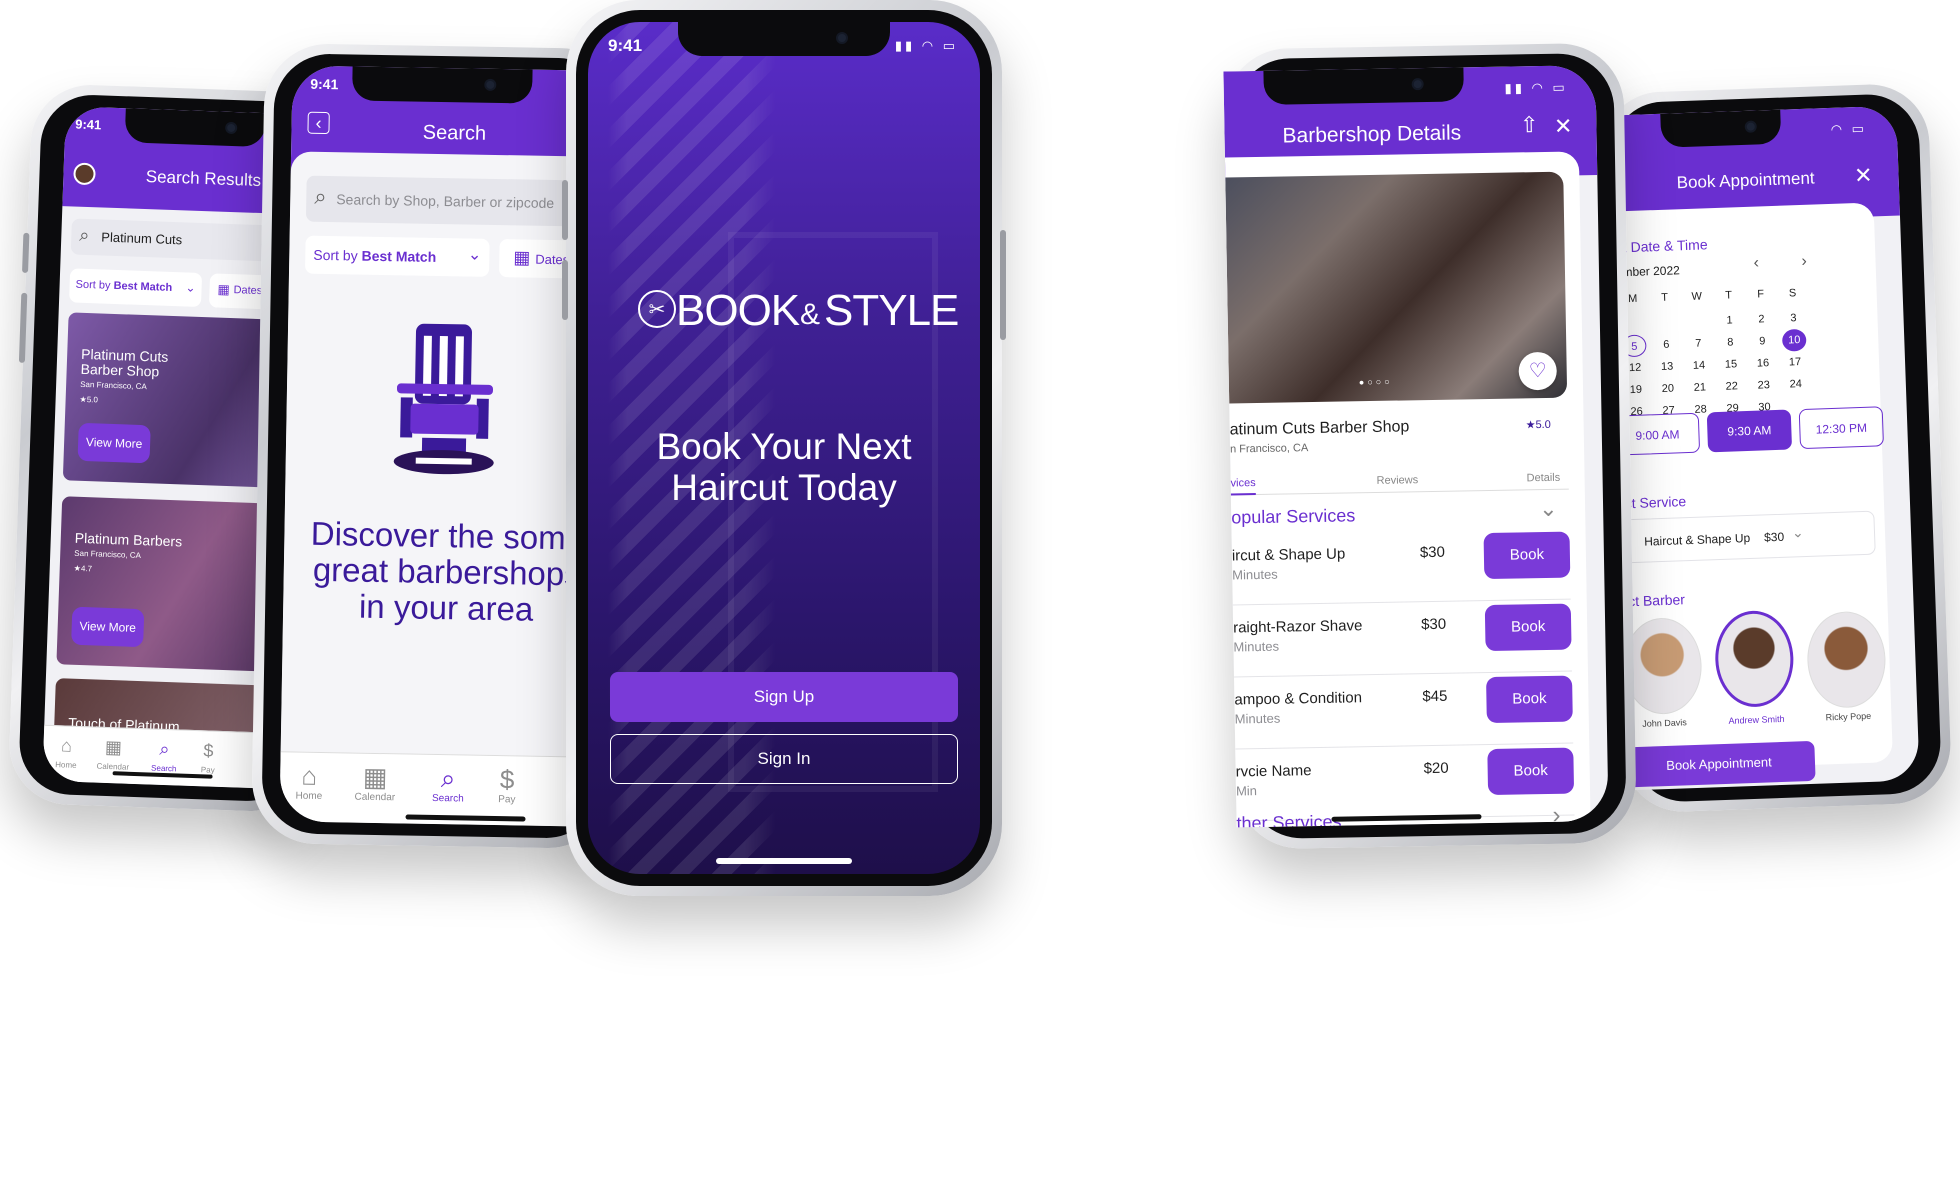  Describe the element at coordinates (1699, 365) in the screenshot. I see `calendar-day: 14` at that location.